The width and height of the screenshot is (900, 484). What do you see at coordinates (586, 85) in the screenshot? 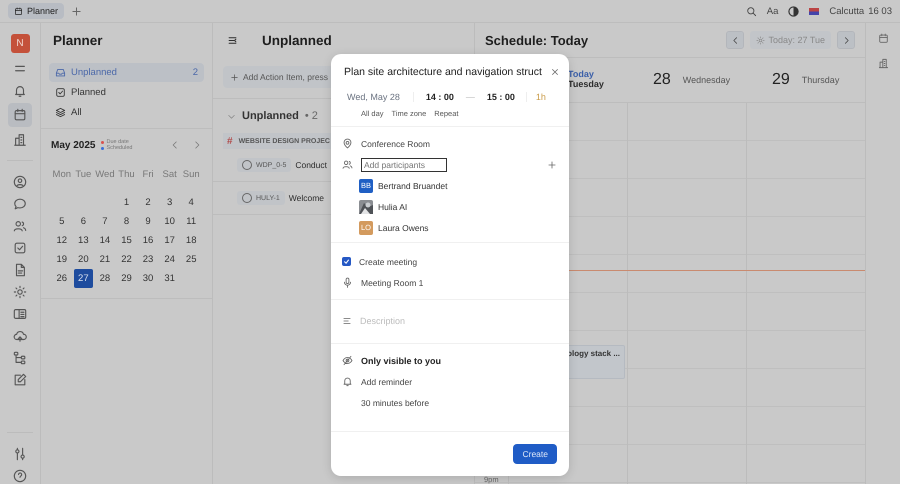
I see `weekday-name: Tuesday` at bounding box center [586, 85].